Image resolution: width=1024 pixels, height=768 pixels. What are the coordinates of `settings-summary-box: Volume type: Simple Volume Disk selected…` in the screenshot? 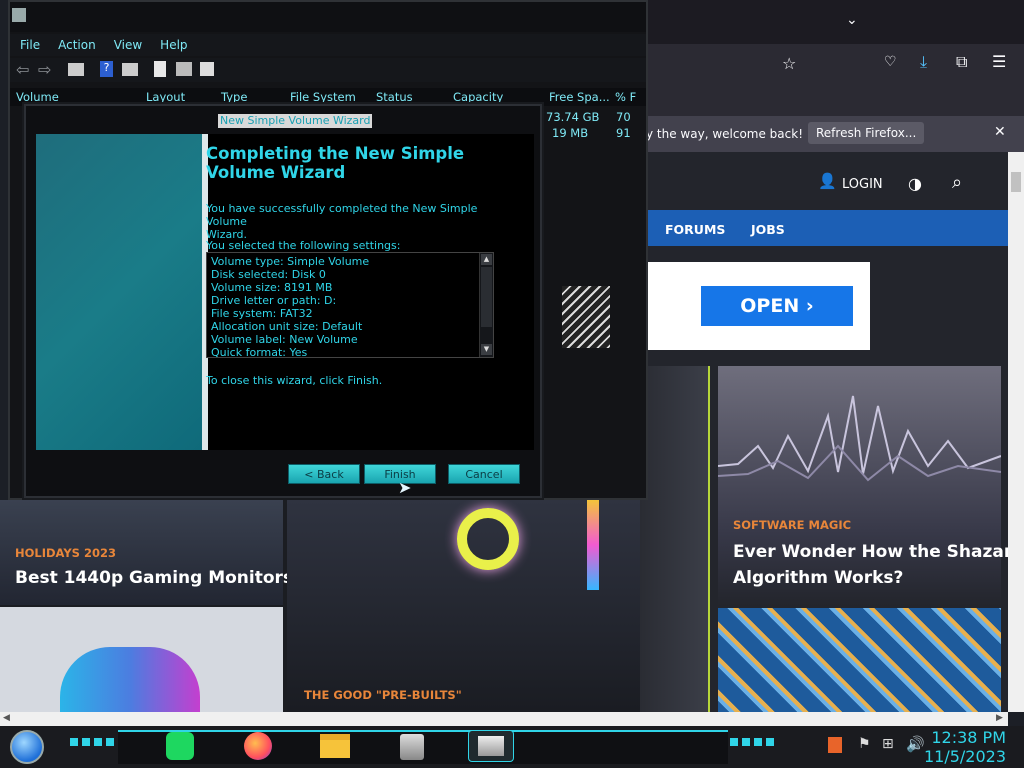 It's located at (350, 305).